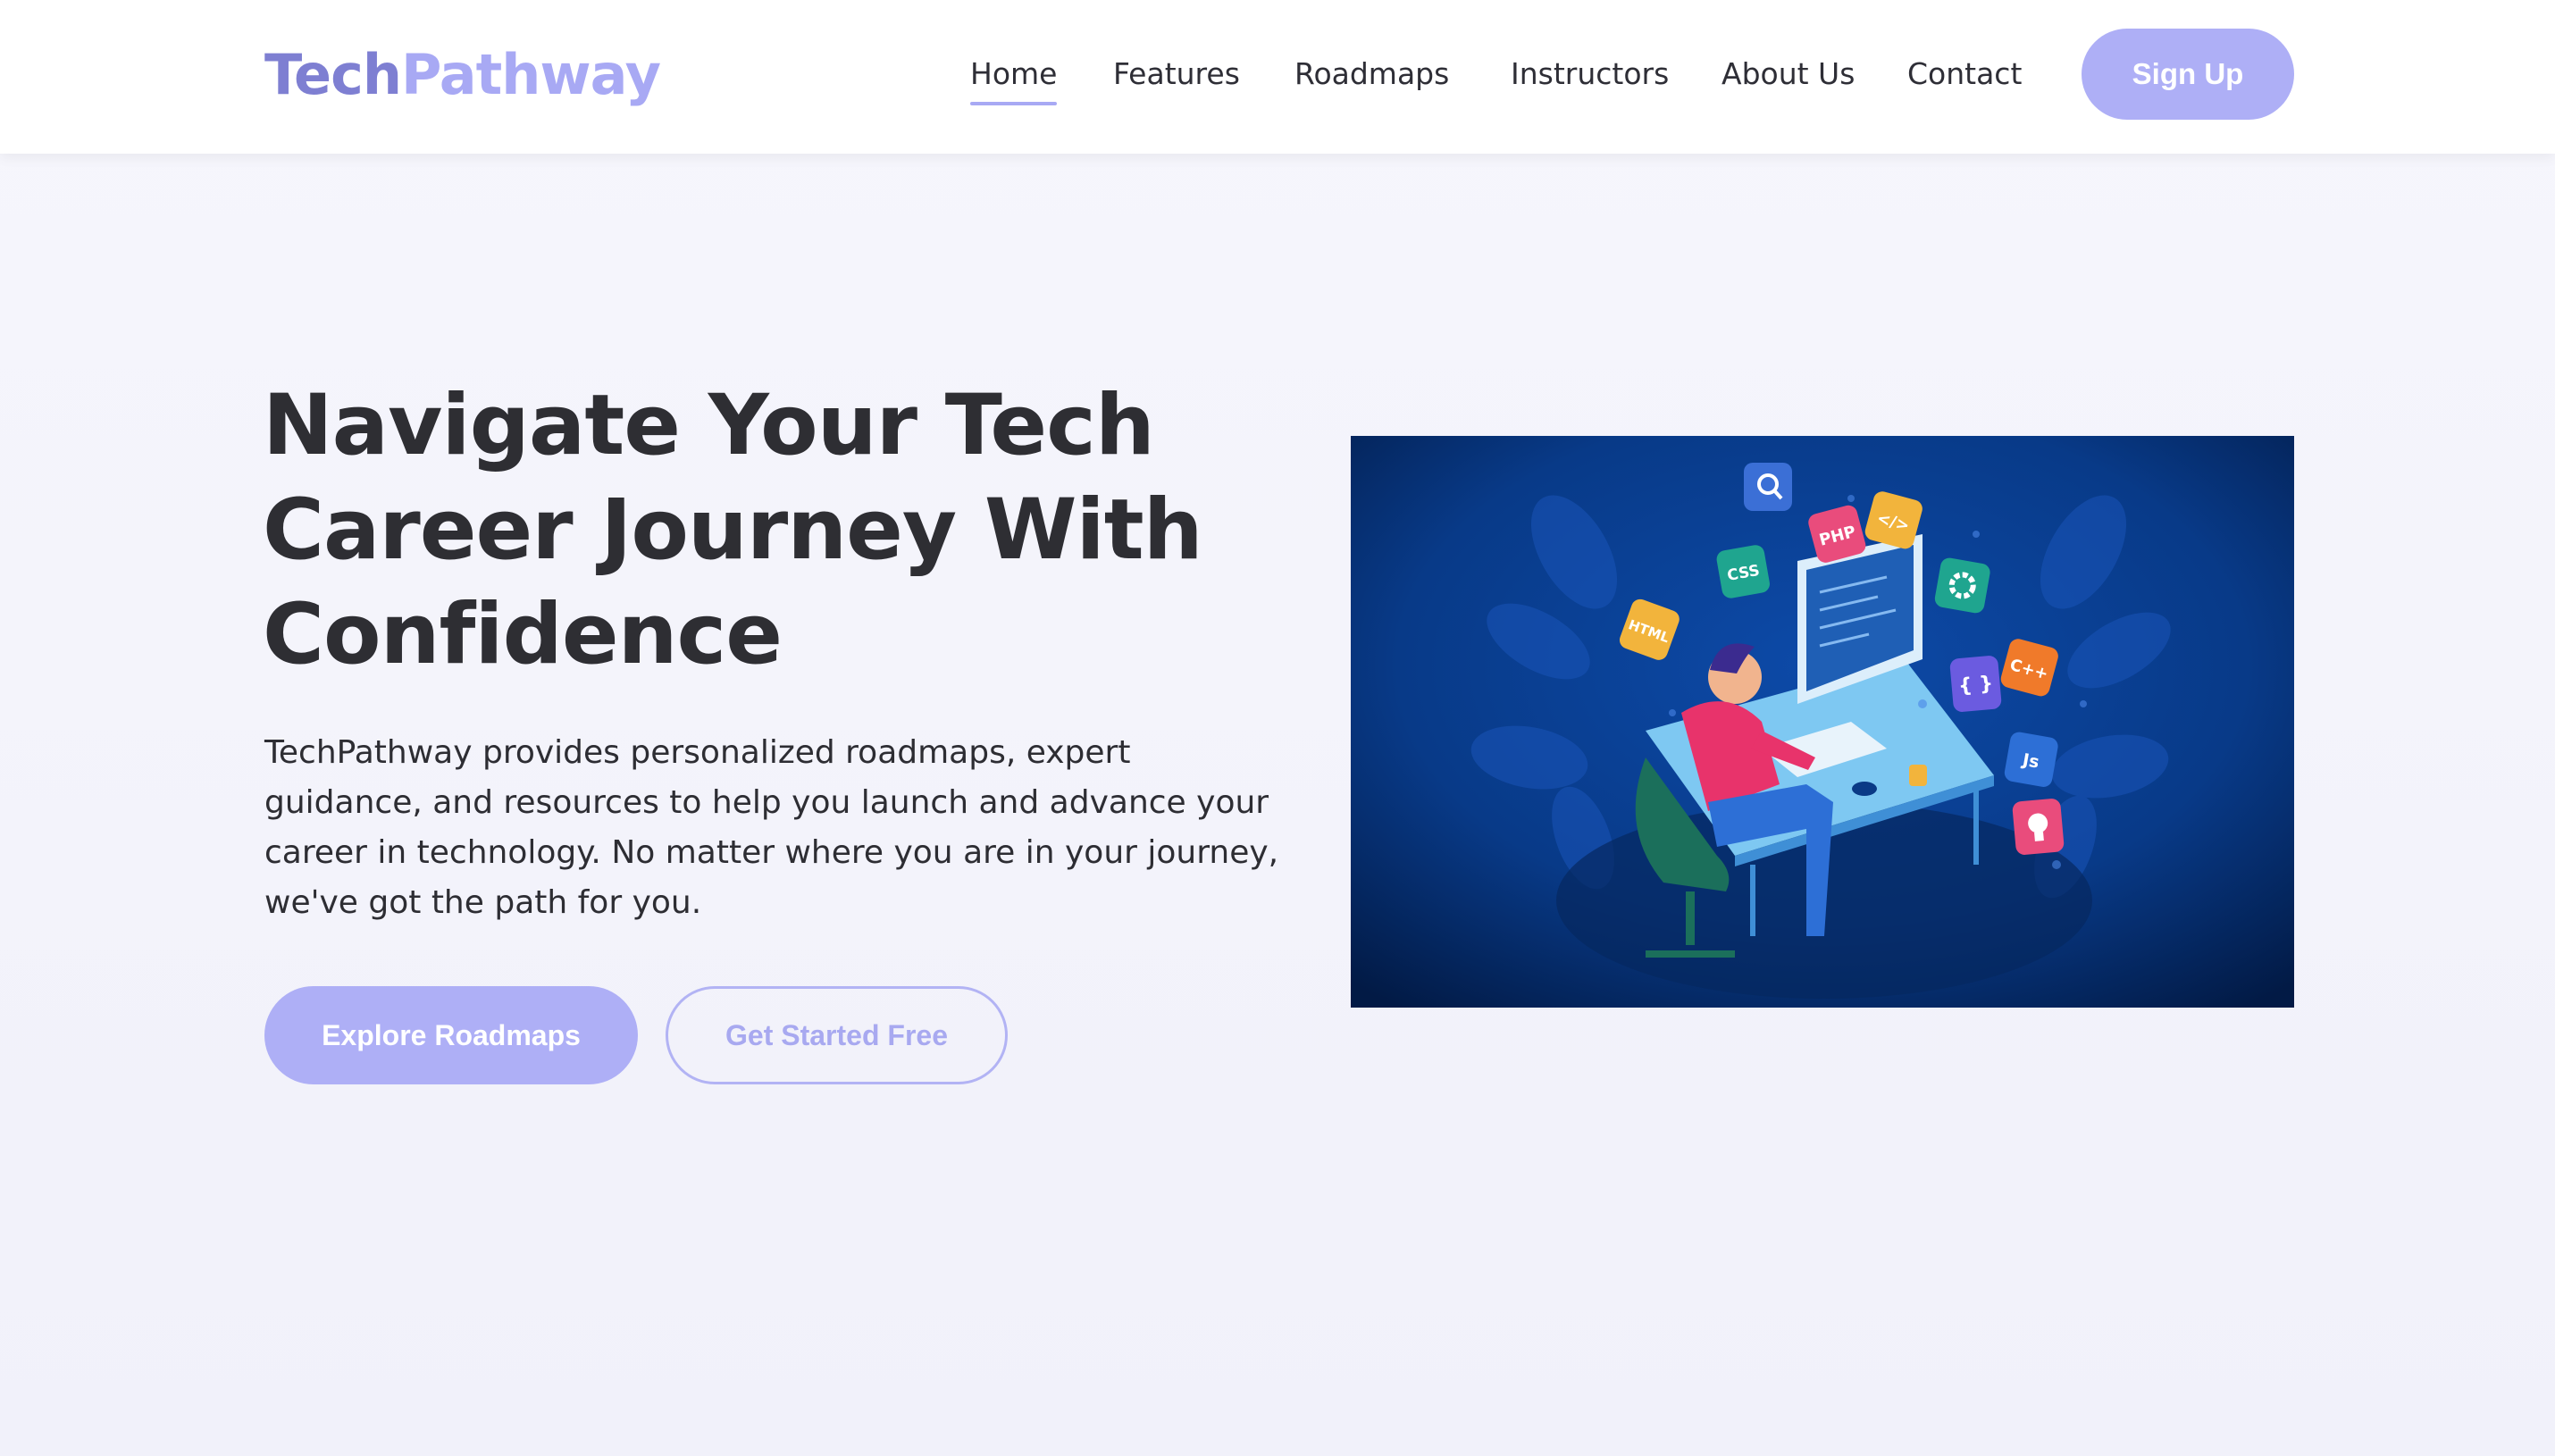 This screenshot has height=1456, width=2555. I want to click on nav-about-us: About Us, so click(1788, 74).